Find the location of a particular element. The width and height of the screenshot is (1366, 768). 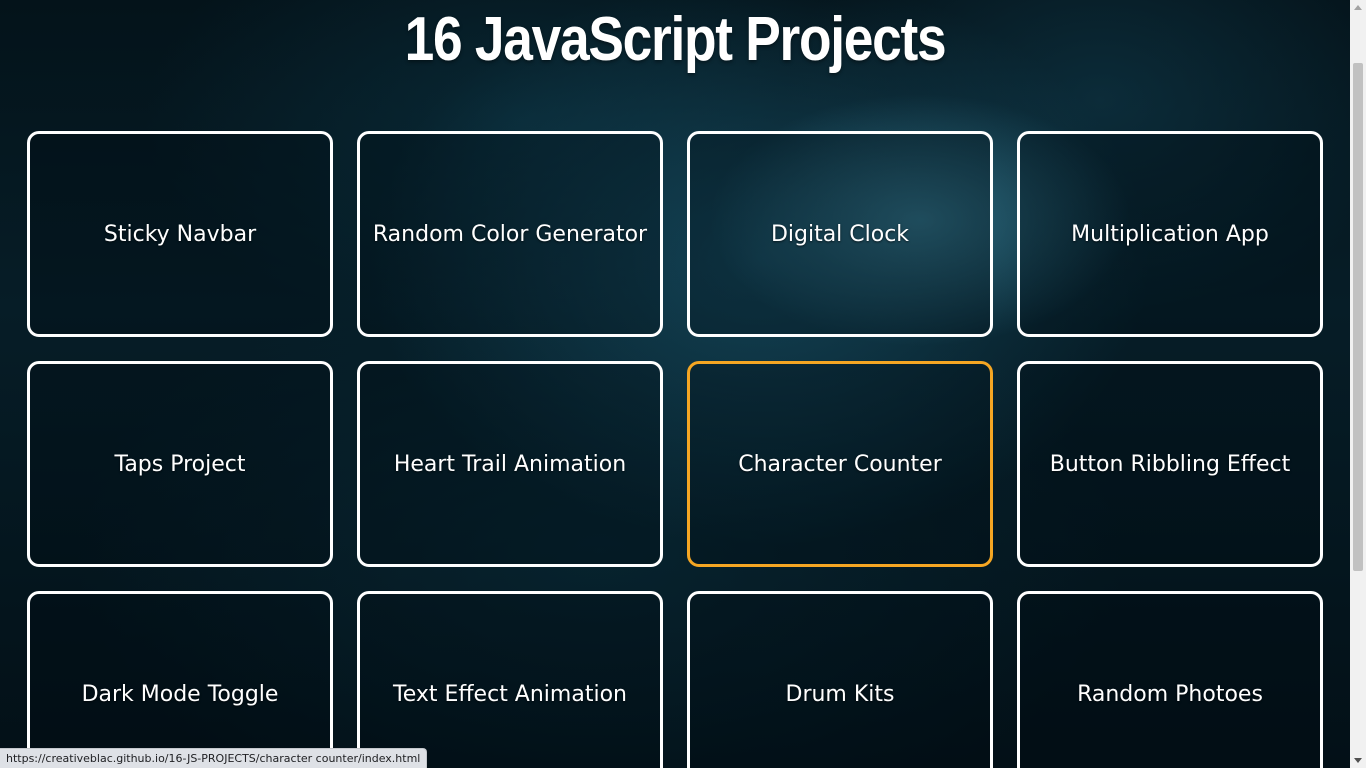

project-card-random-photoes: Random Photoes is located at coordinates (1170, 679).